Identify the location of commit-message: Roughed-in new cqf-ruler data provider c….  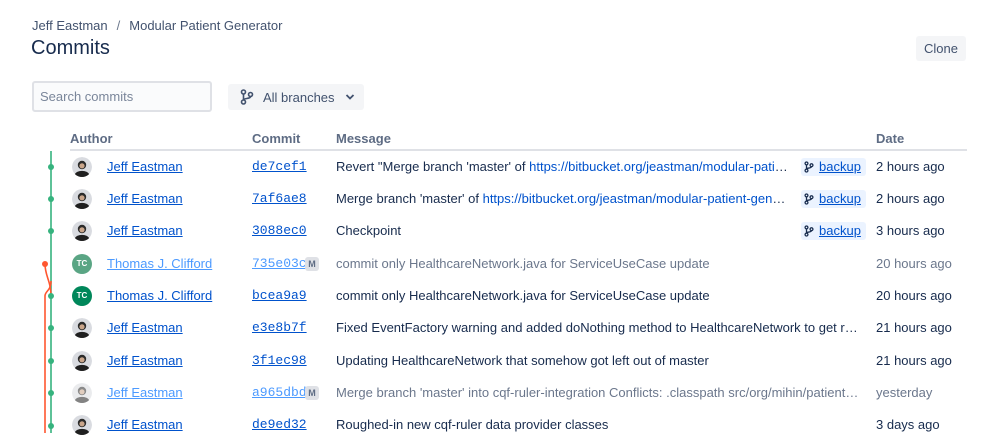
(597, 425).